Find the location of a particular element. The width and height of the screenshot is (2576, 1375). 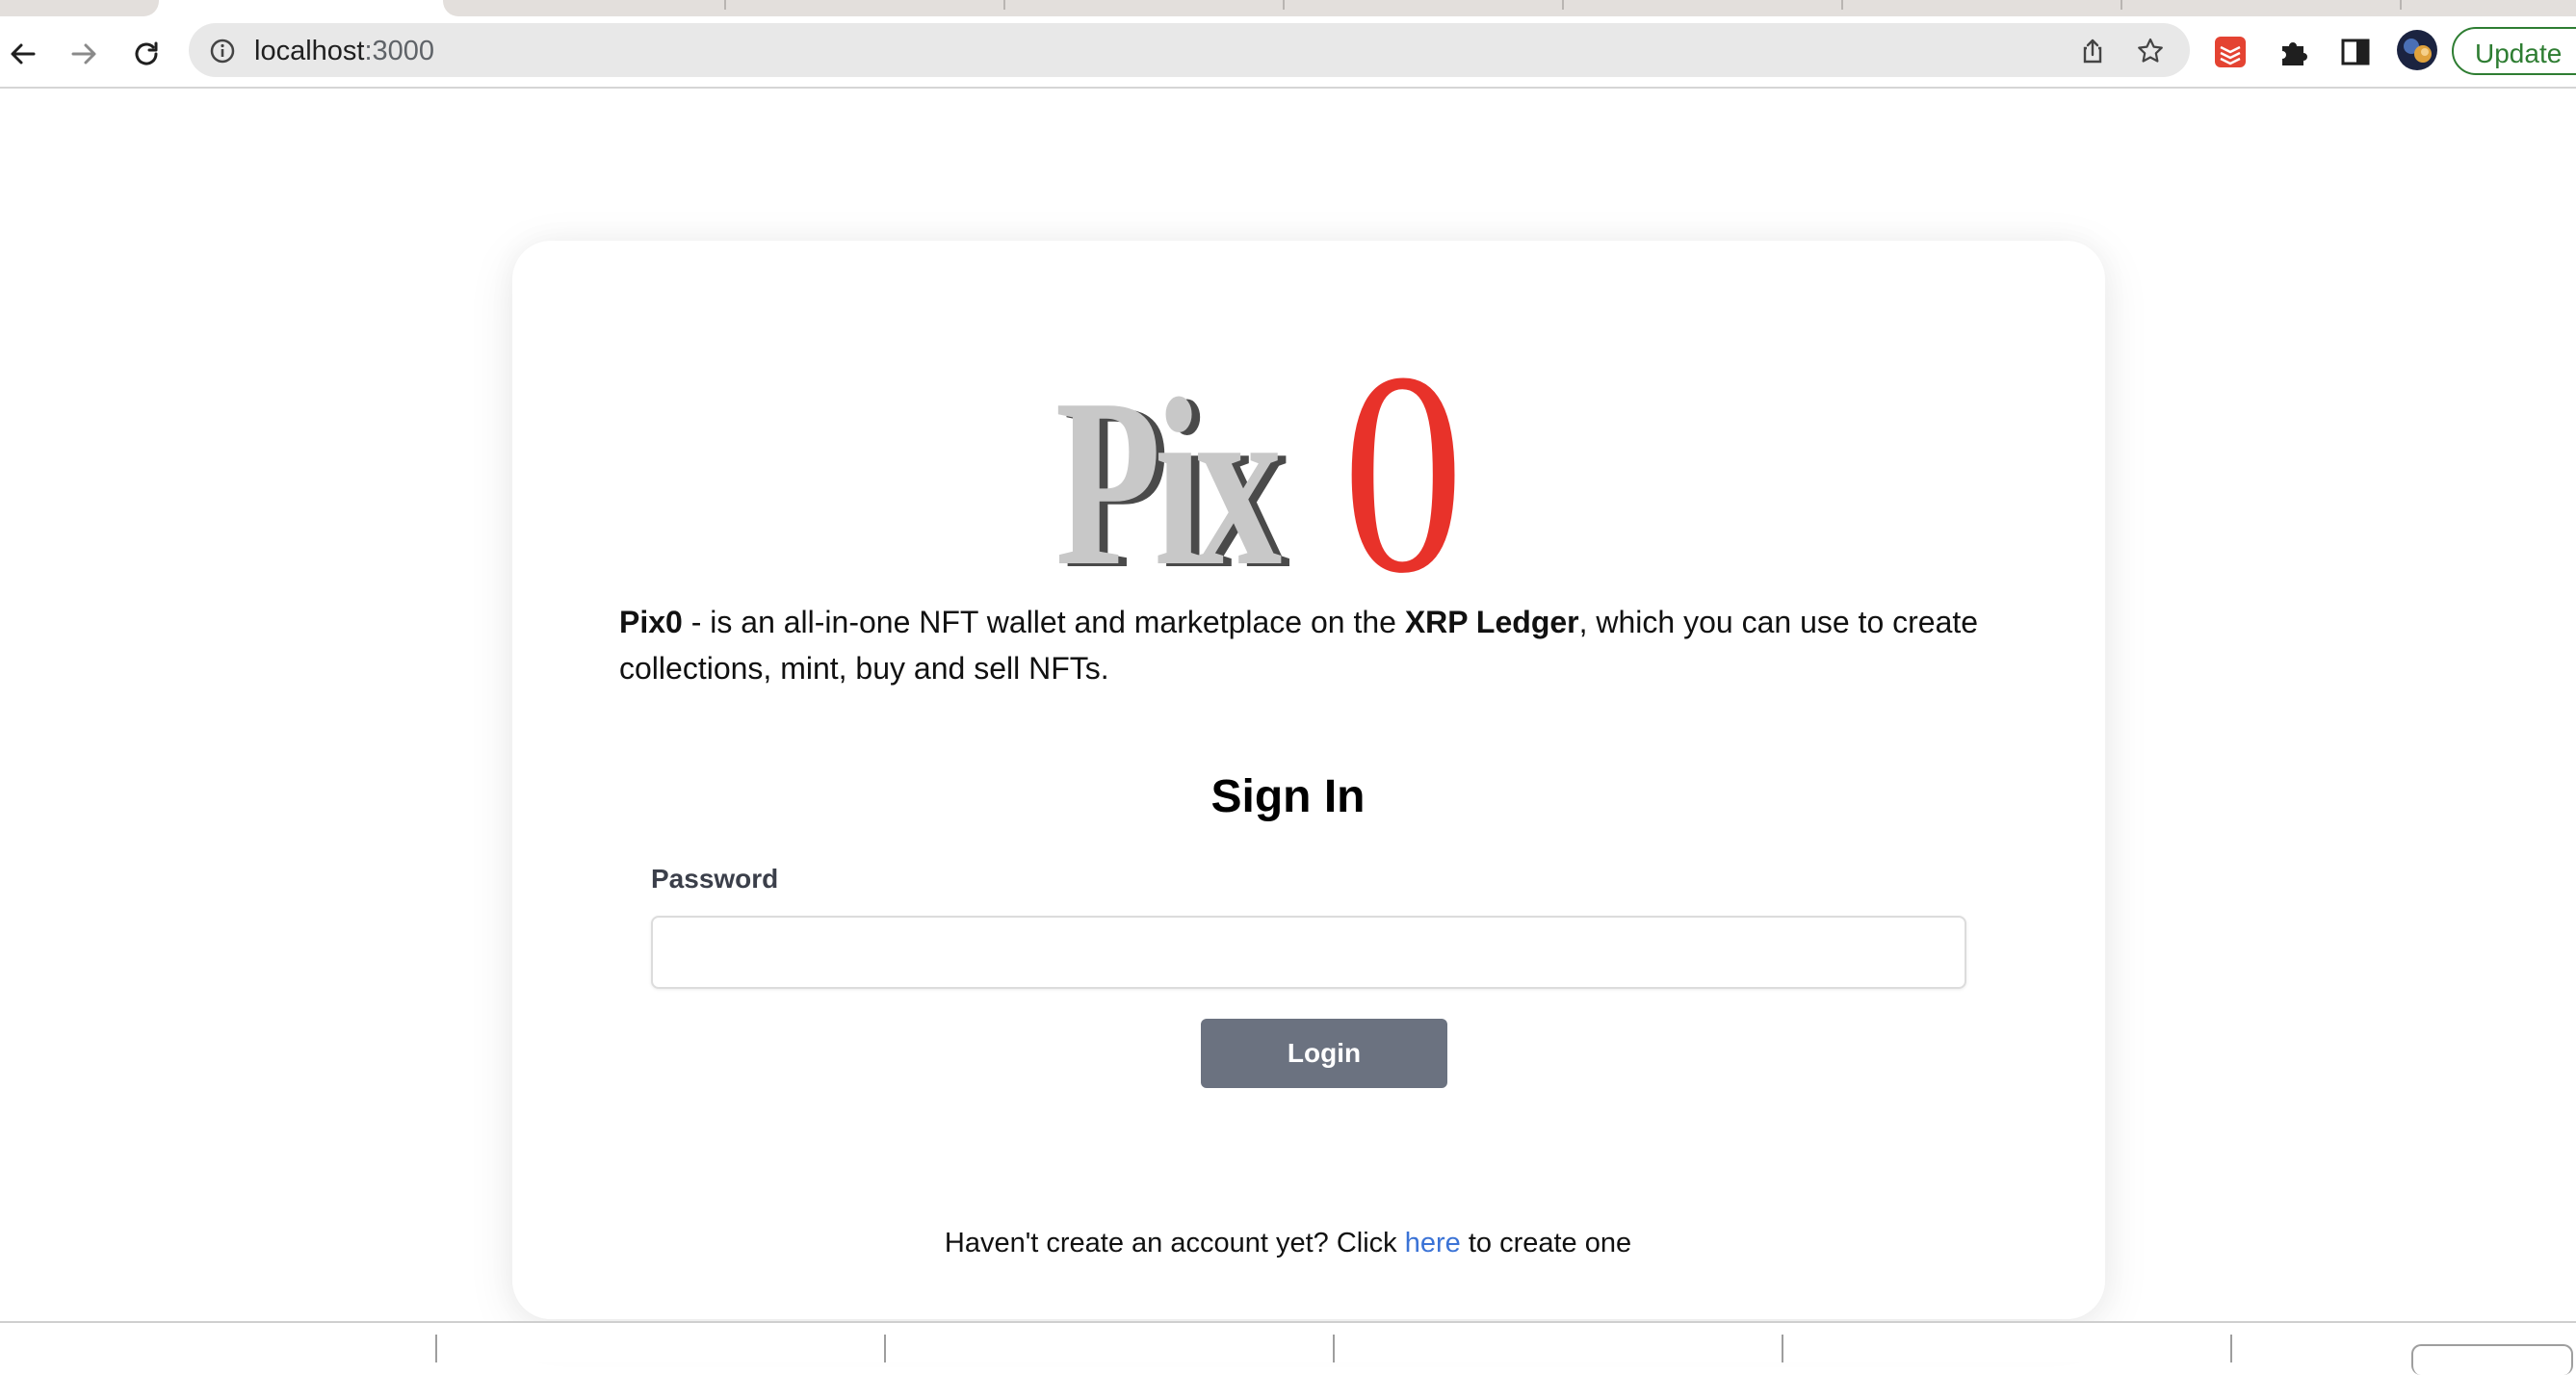

login-button: Login is located at coordinates (1324, 1053).